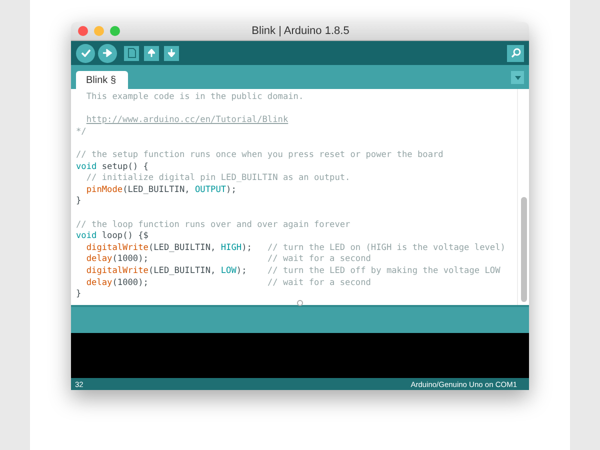 The image size is (600, 450). I want to click on window-title: Blink | Arduino 1.8.5, so click(301, 31).